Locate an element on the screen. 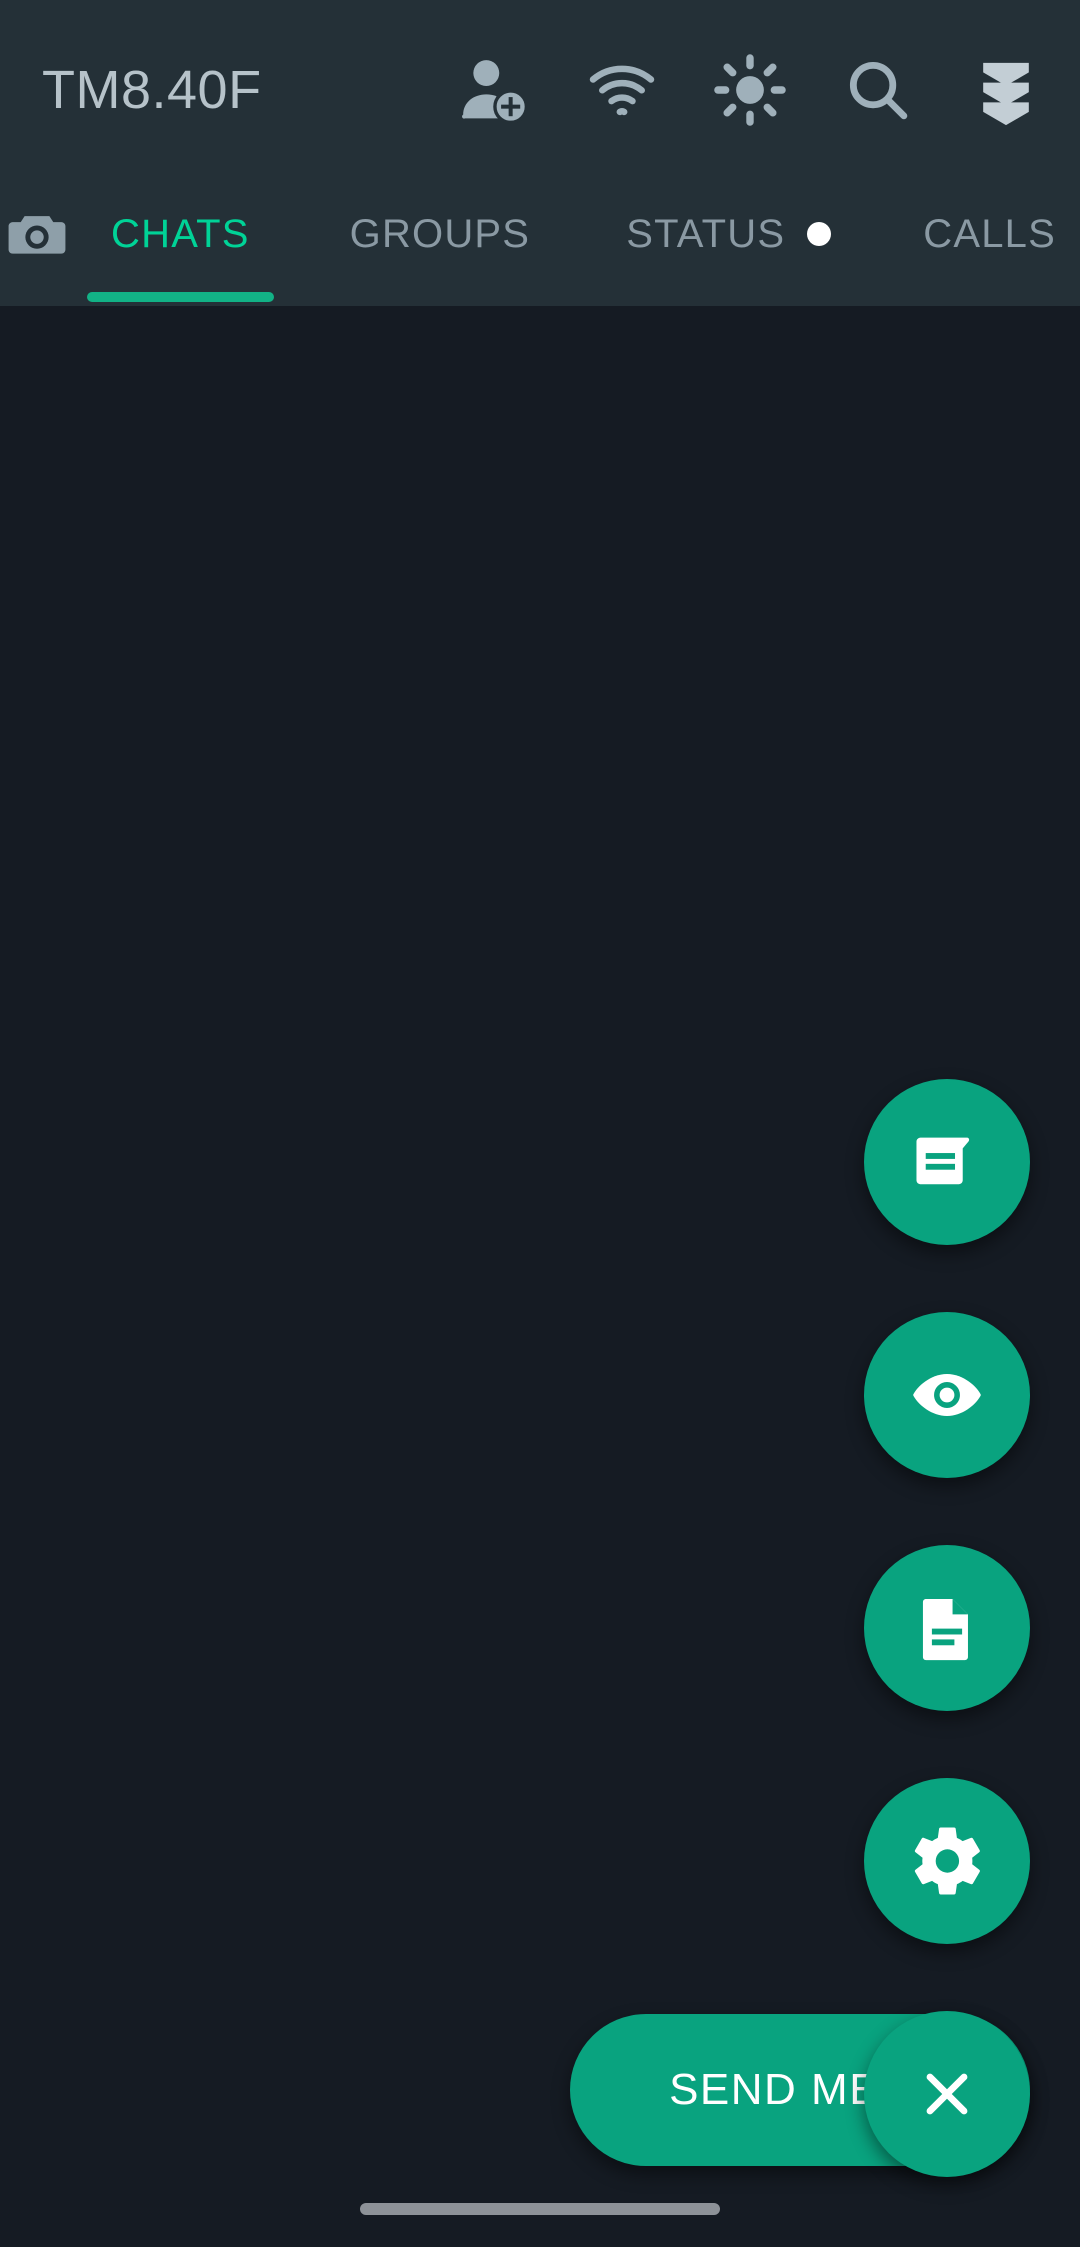 This screenshot has width=1080, height=2247. status-unread-badge is located at coordinates (819, 234).